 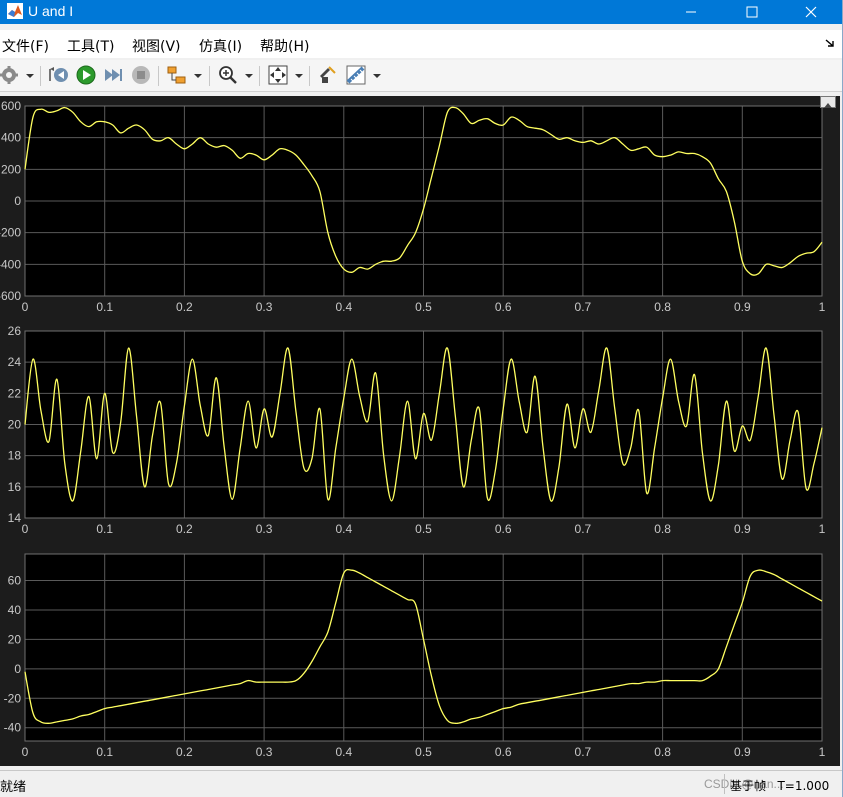 What do you see at coordinates (278, 75) in the screenshot?
I see `fit-to-view-icon` at bounding box center [278, 75].